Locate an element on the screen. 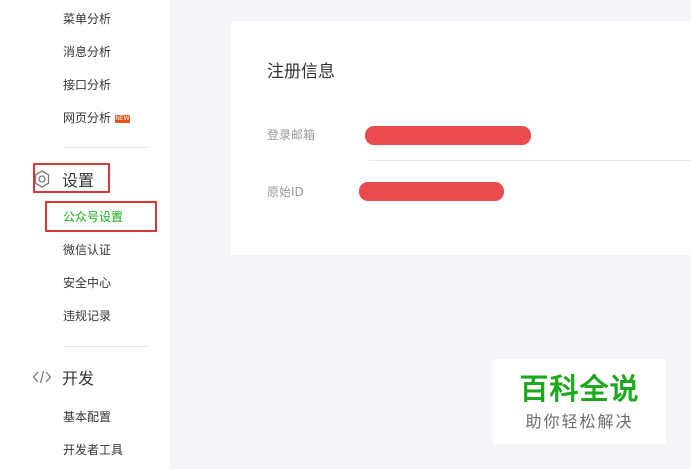  section-title: 注册信息 is located at coordinates (301, 72).